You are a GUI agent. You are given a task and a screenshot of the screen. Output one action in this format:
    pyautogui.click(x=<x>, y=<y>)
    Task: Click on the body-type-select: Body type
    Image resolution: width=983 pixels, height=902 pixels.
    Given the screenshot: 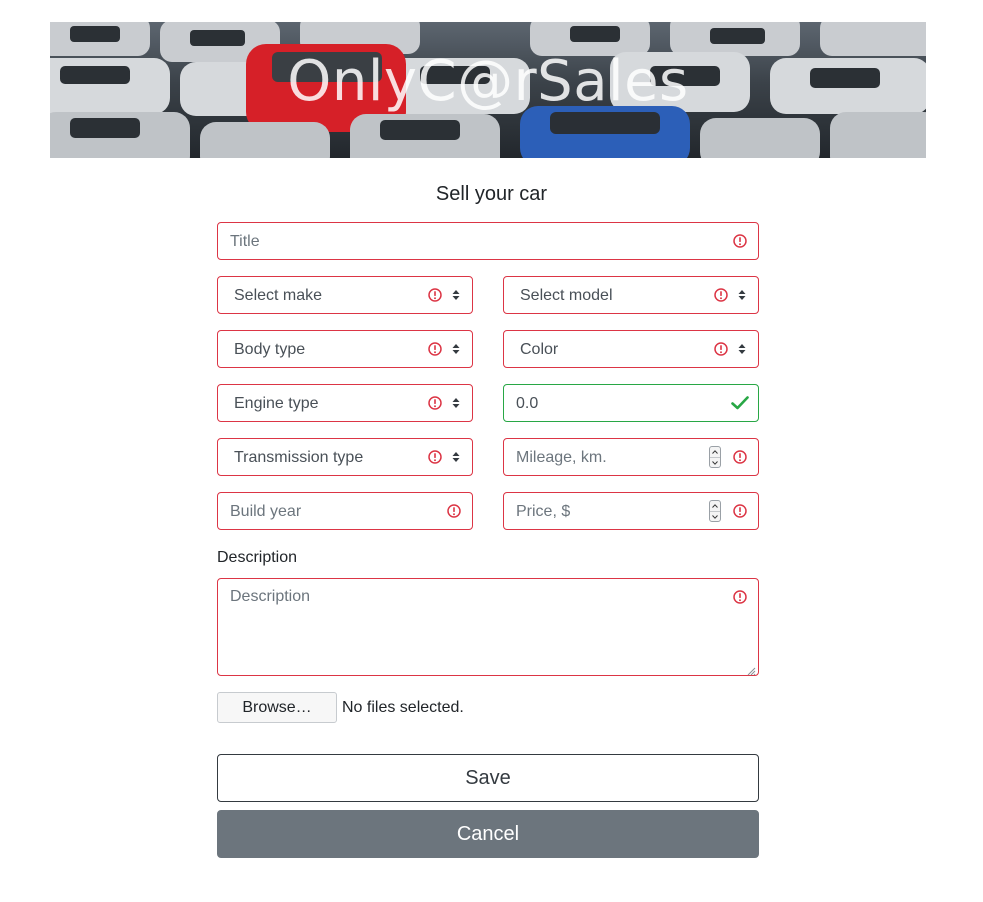 What is the action you would take?
    pyautogui.click(x=345, y=349)
    